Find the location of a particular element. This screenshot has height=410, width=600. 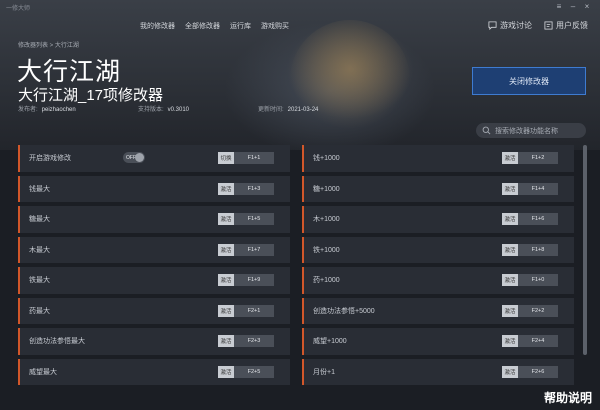

cheat-row: 开启游戏修改 OFF 切换 F1+1 is located at coordinates (154, 158).